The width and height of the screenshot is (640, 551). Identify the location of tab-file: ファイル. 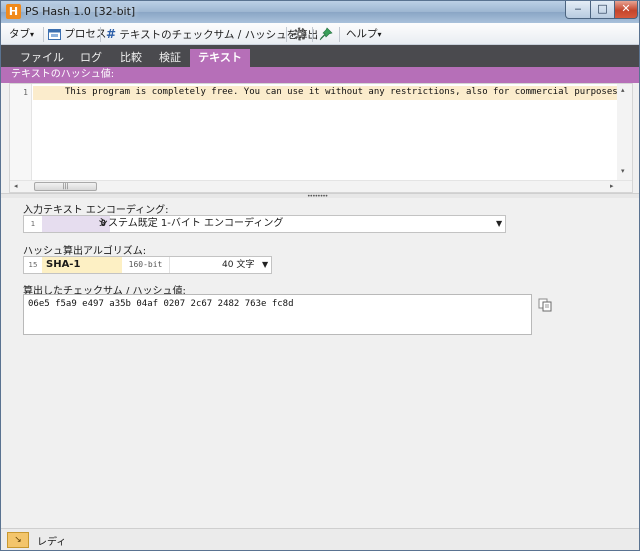
(42, 58).